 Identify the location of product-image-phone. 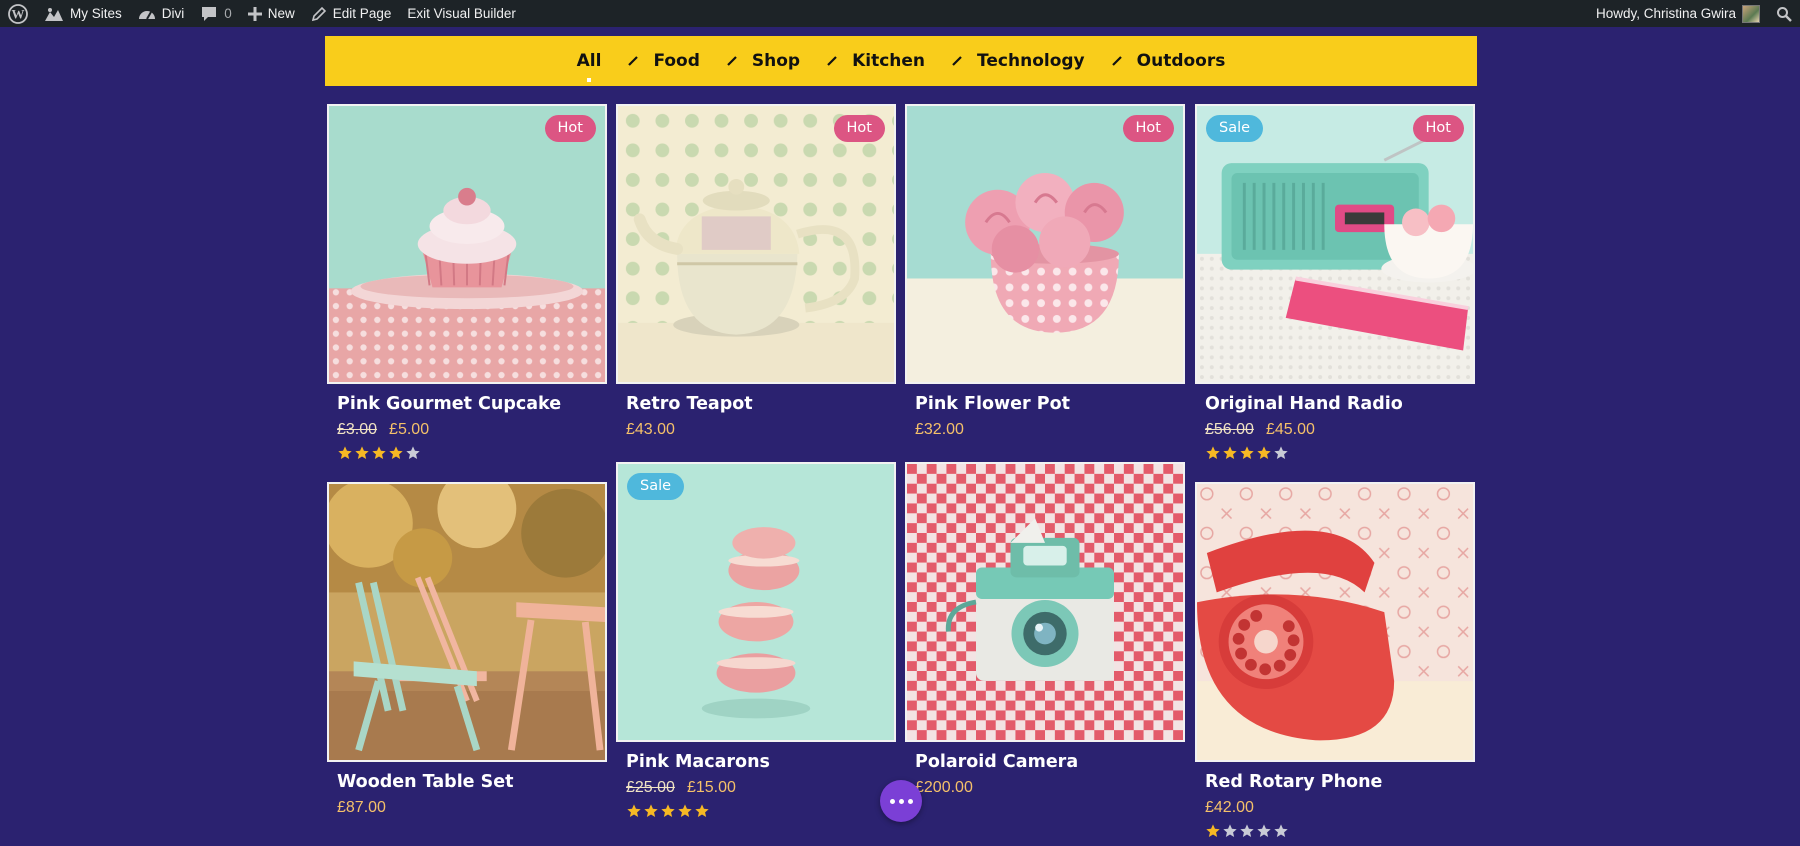
(1335, 622).